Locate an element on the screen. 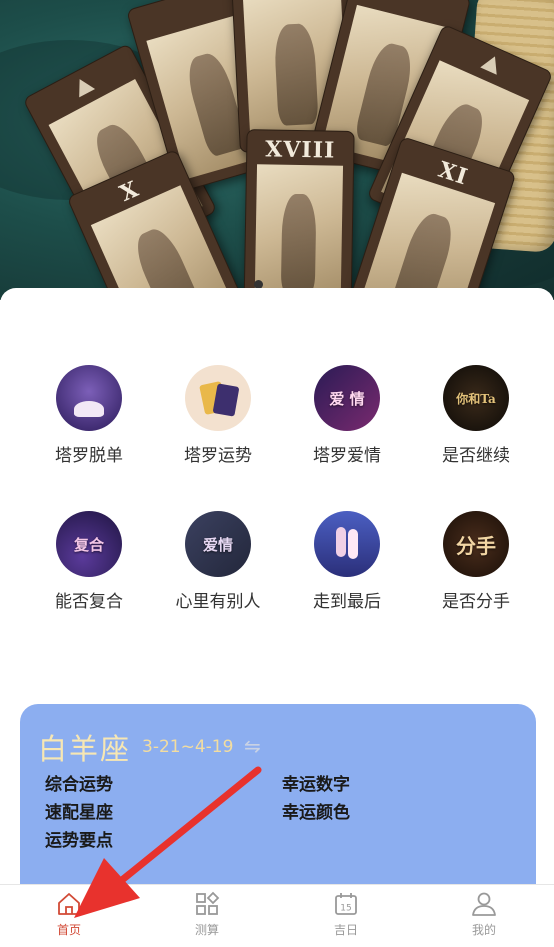 This screenshot has height=947, width=554. menu-item-label: 是否继续 is located at coordinates (476, 456).